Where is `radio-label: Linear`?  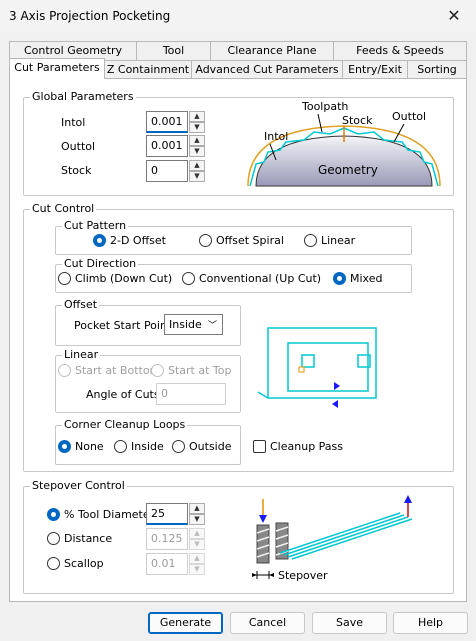 radio-label: Linear is located at coordinates (338, 240).